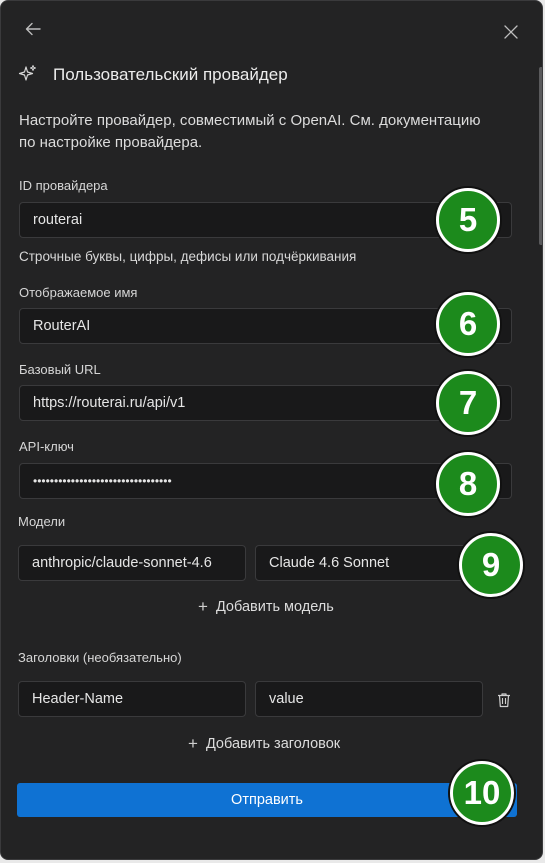 The height and width of the screenshot is (863, 545). I want to click on step-badge: 10, so click(482, 793).